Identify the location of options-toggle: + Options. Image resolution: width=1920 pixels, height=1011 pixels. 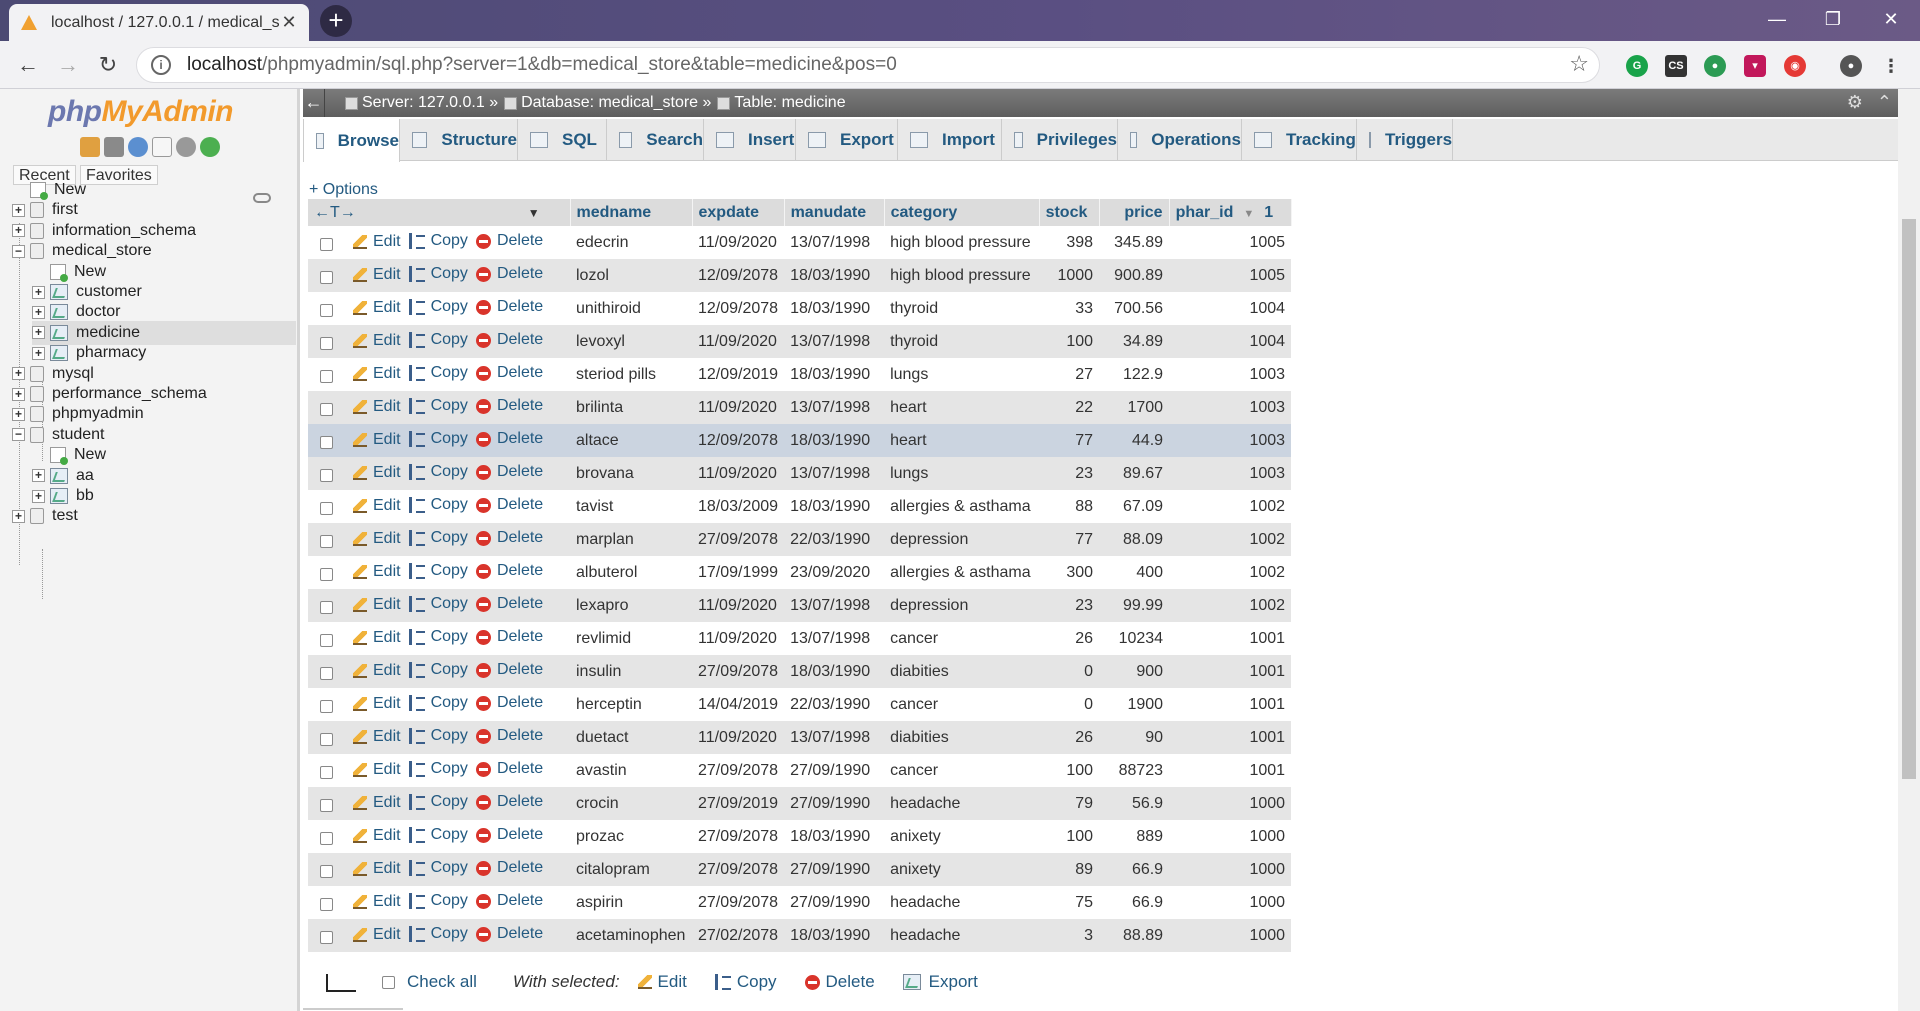
(343, 190).